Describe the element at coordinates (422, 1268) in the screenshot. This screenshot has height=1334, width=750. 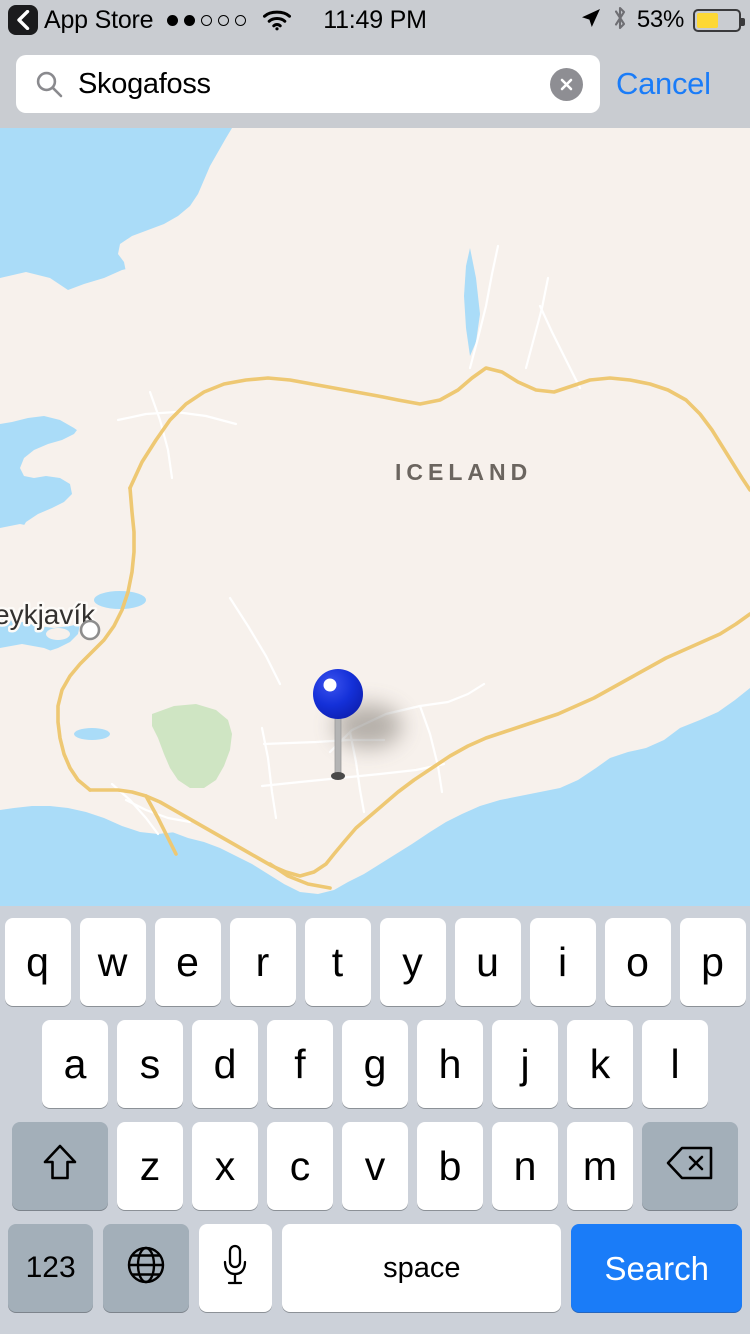
I see `space-key: space` at that location.